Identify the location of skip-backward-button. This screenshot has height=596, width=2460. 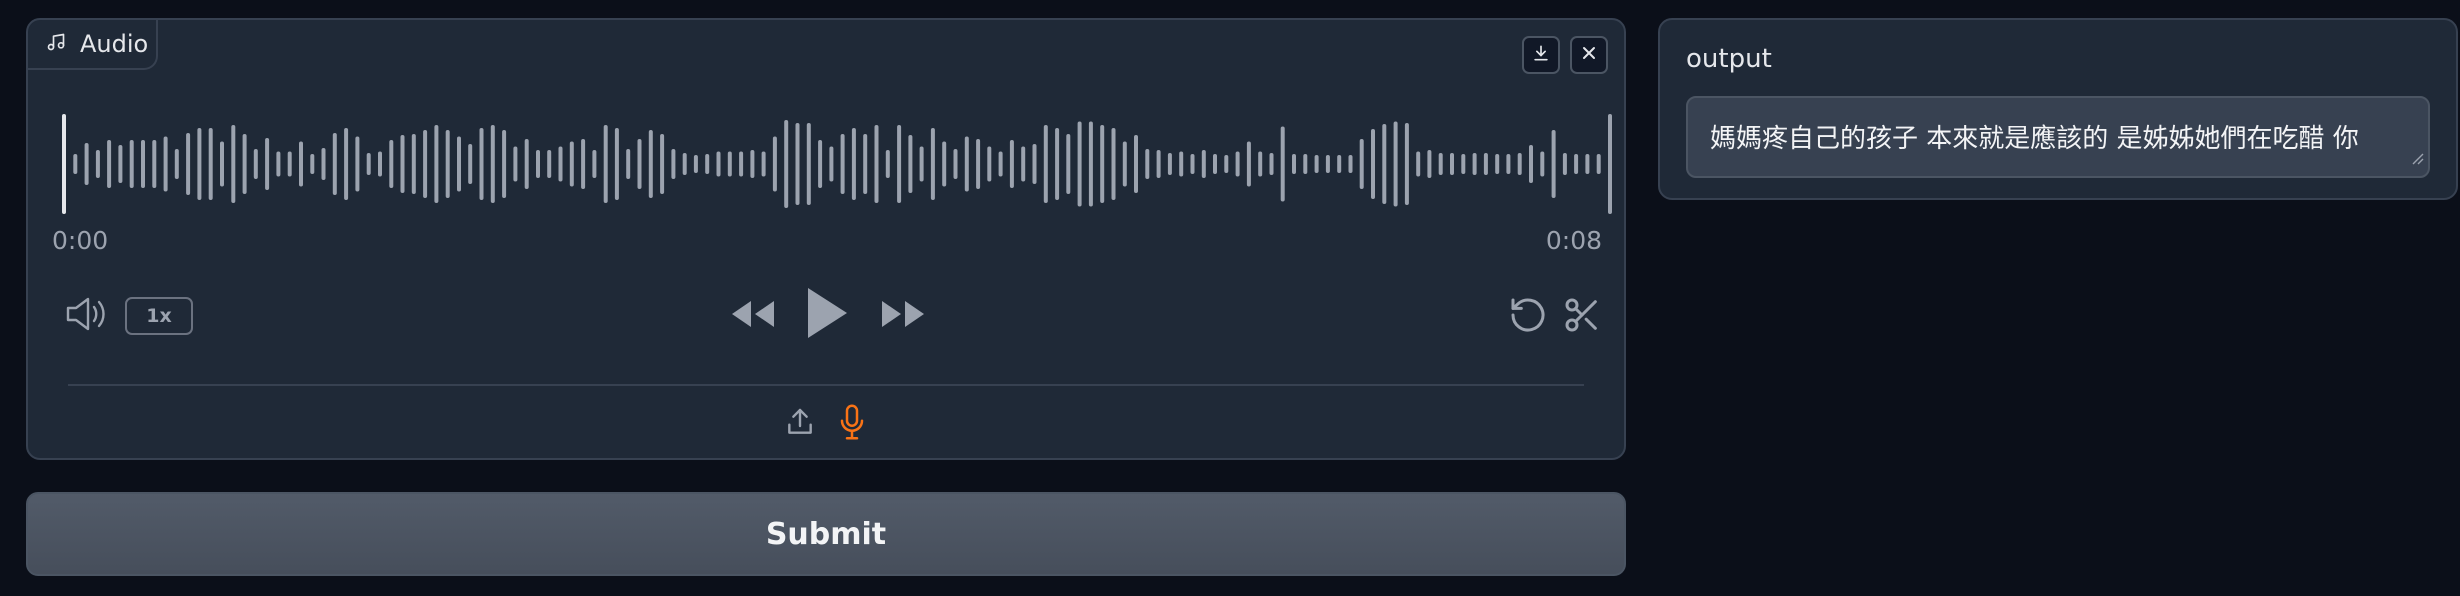
(753, 316).